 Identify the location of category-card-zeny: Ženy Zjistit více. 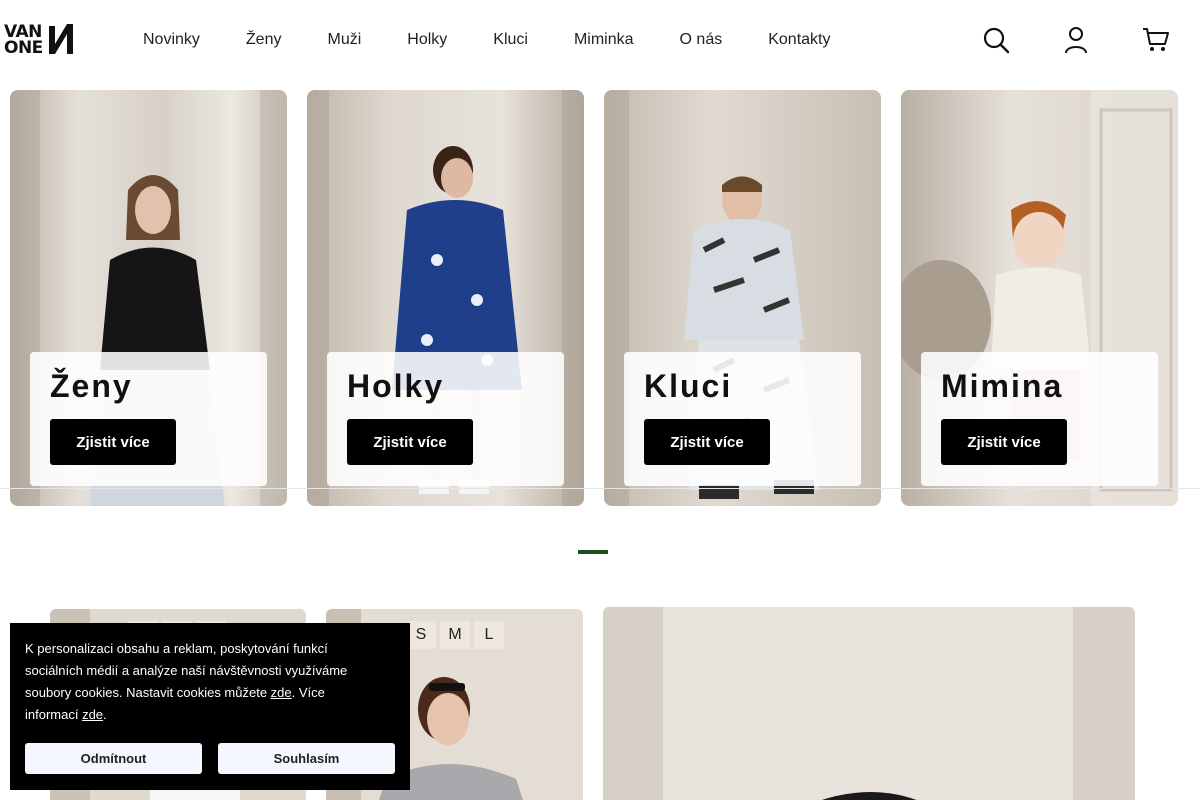
(148, 298).